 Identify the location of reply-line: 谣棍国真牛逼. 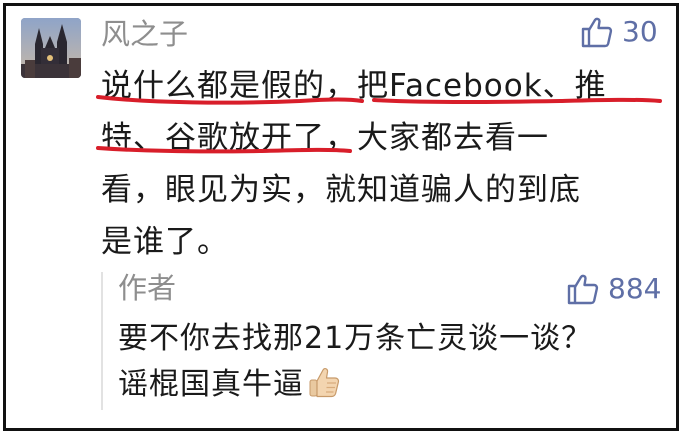
(388, 385).